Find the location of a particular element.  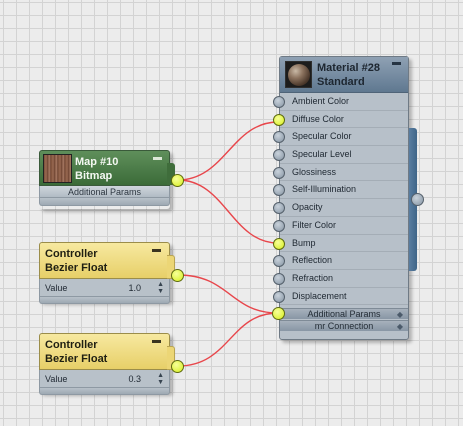

controller1-output-socket-icon is located at coordinates (177, 275).